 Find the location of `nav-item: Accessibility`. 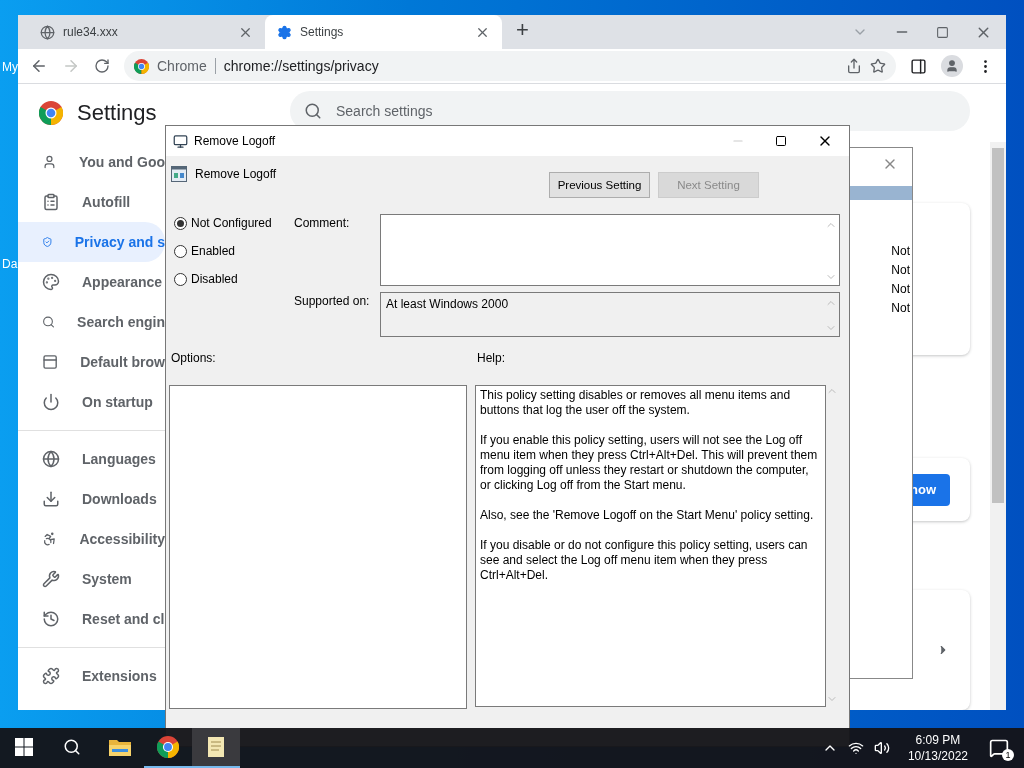

nav-item: Accessibility is located at coordinates (91, 539).